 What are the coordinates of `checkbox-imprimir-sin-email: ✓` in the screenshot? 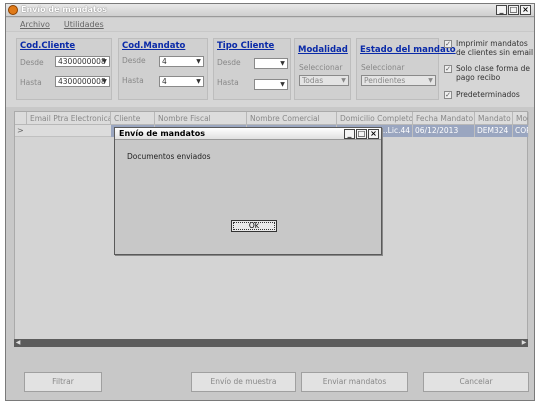 It's located at (448, 44).